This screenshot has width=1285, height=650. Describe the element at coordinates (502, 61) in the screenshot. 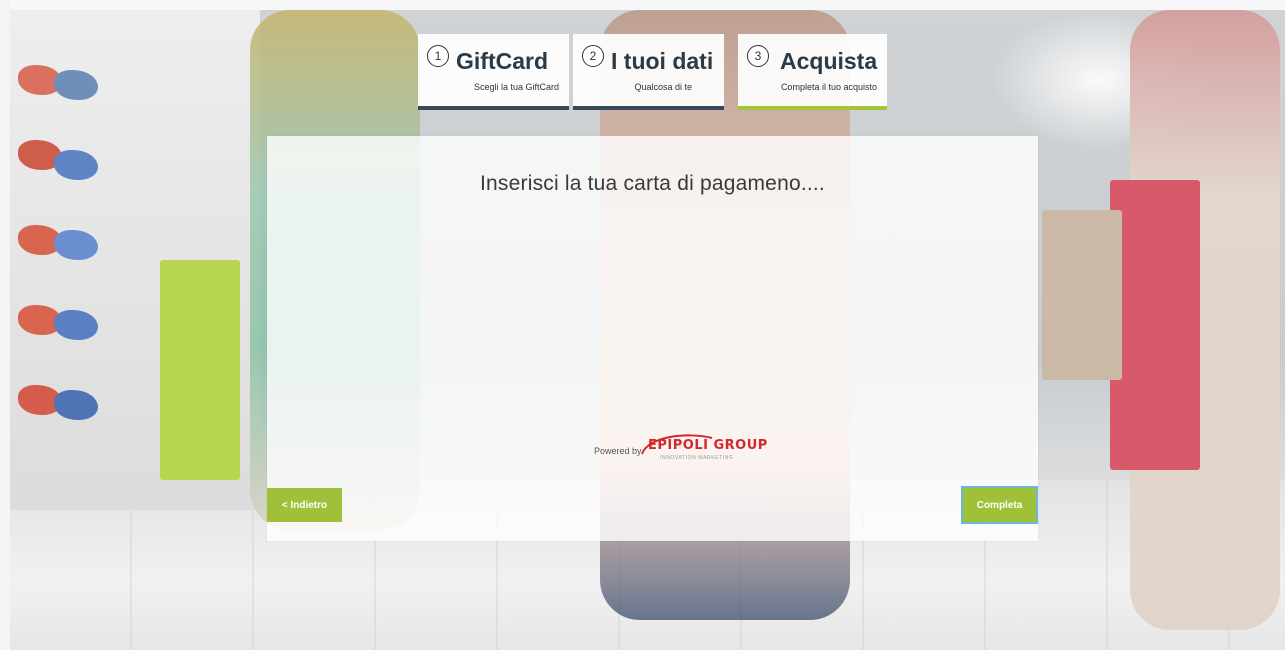

I see `step-title: GiftCard` at that location.